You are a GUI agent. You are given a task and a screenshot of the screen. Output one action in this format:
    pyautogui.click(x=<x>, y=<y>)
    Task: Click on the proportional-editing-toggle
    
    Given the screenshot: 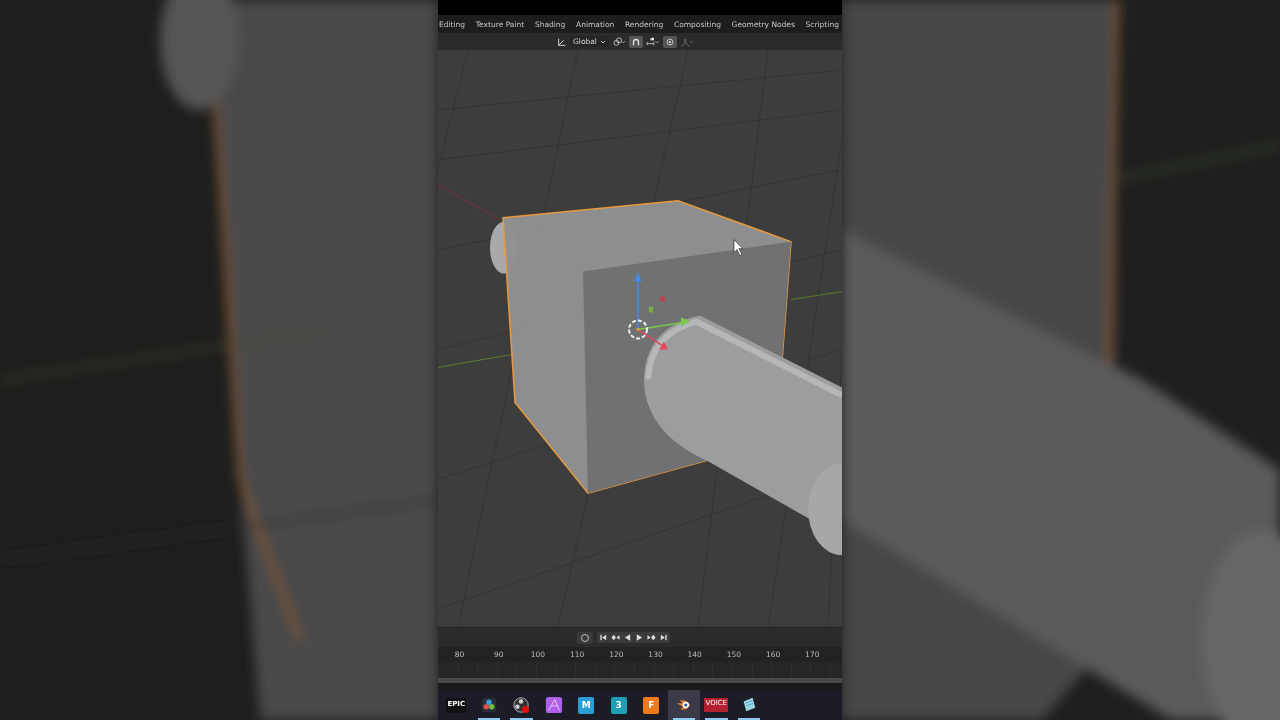 What is the action you would take?
    pyautogui.click(x=669, y=41)
    